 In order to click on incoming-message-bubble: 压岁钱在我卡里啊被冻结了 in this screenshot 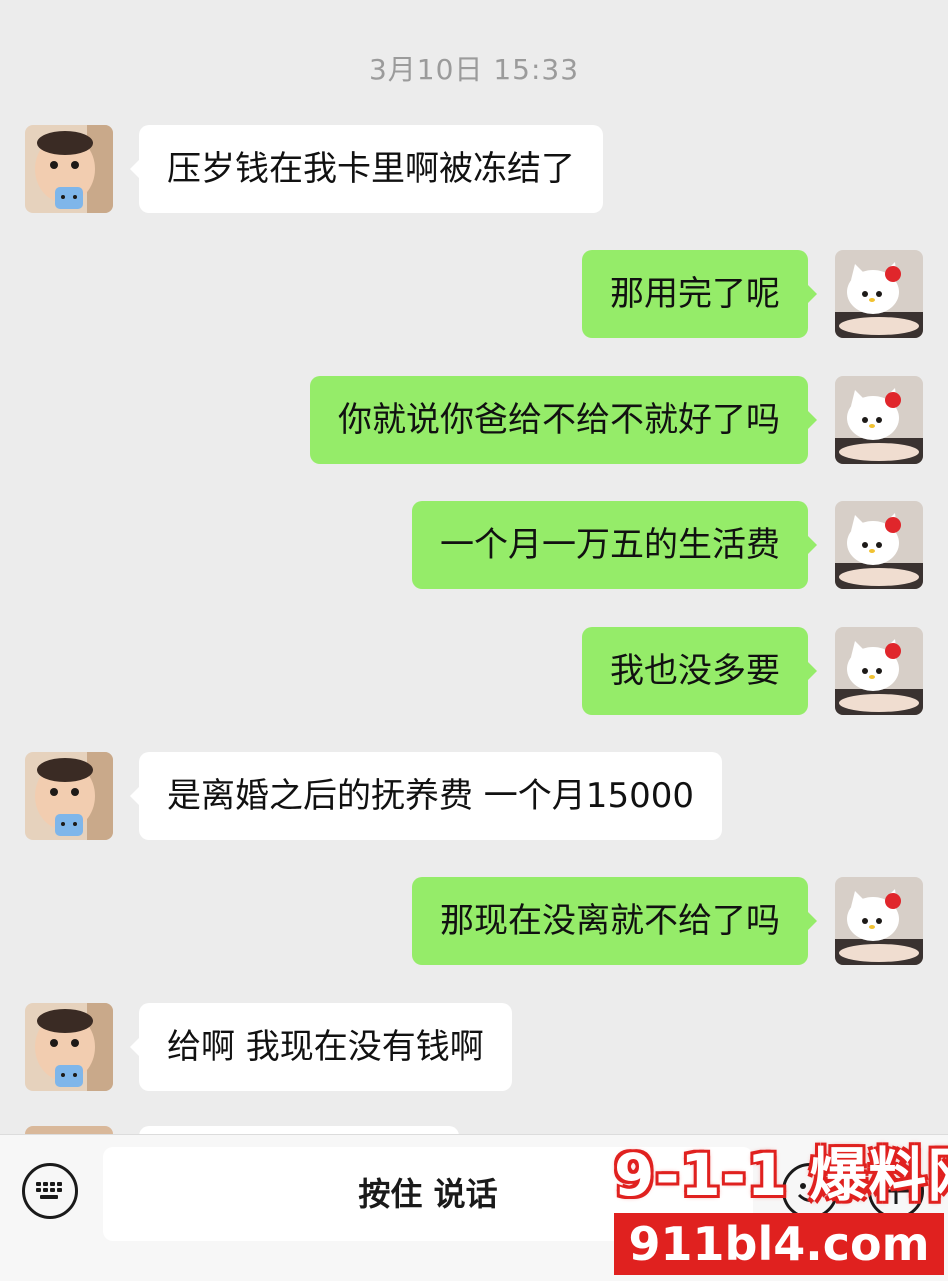, I will do `click(366, 169)`.